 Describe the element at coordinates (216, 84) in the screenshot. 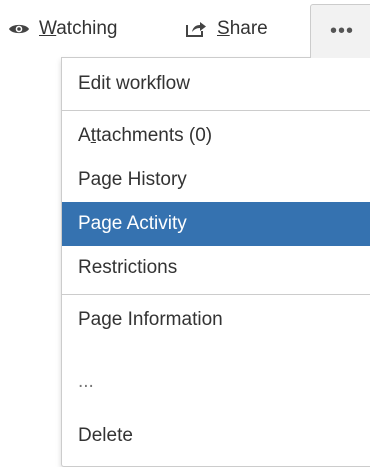

I see `menu-item-edit-workflow: Edit workflow` at that location.